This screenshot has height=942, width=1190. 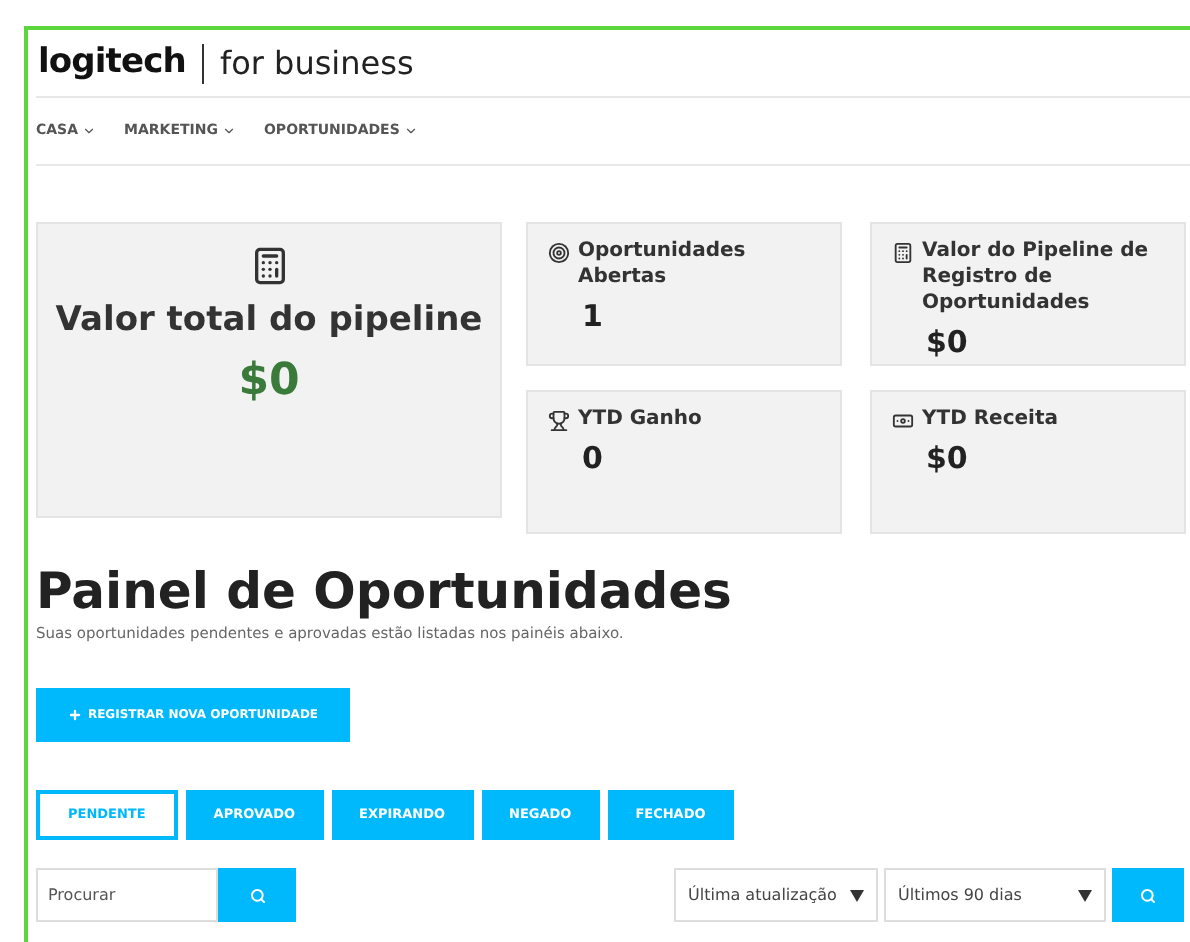 I want to click on stat-label: Valor do Pipeline de Registro de Oportunidades, so click(x=1036, y=277).